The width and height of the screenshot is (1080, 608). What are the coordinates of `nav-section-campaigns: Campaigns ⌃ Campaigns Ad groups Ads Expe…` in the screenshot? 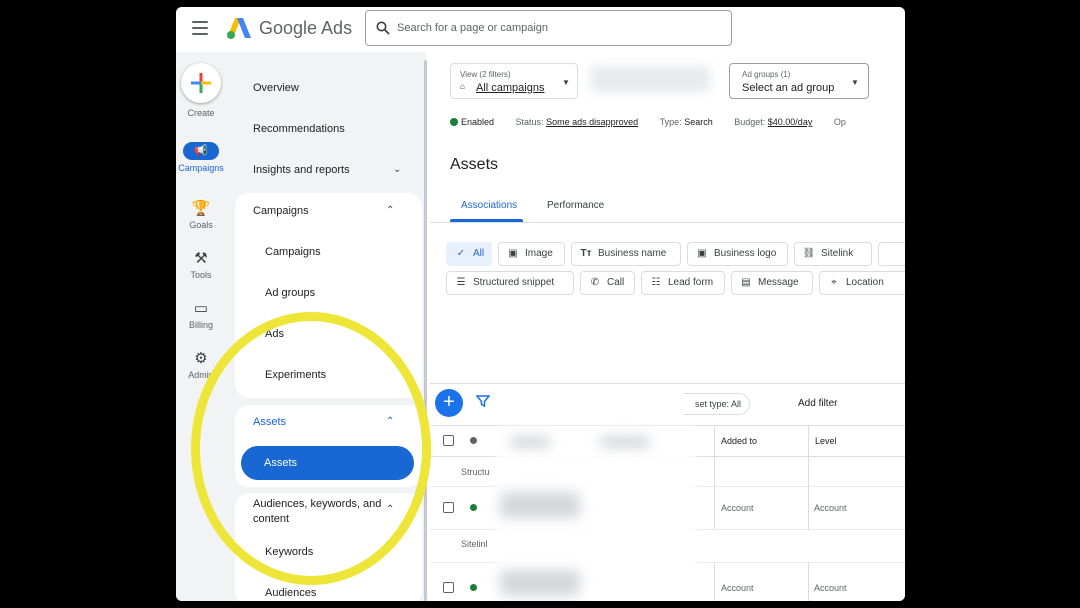 It's located at (328, 295).